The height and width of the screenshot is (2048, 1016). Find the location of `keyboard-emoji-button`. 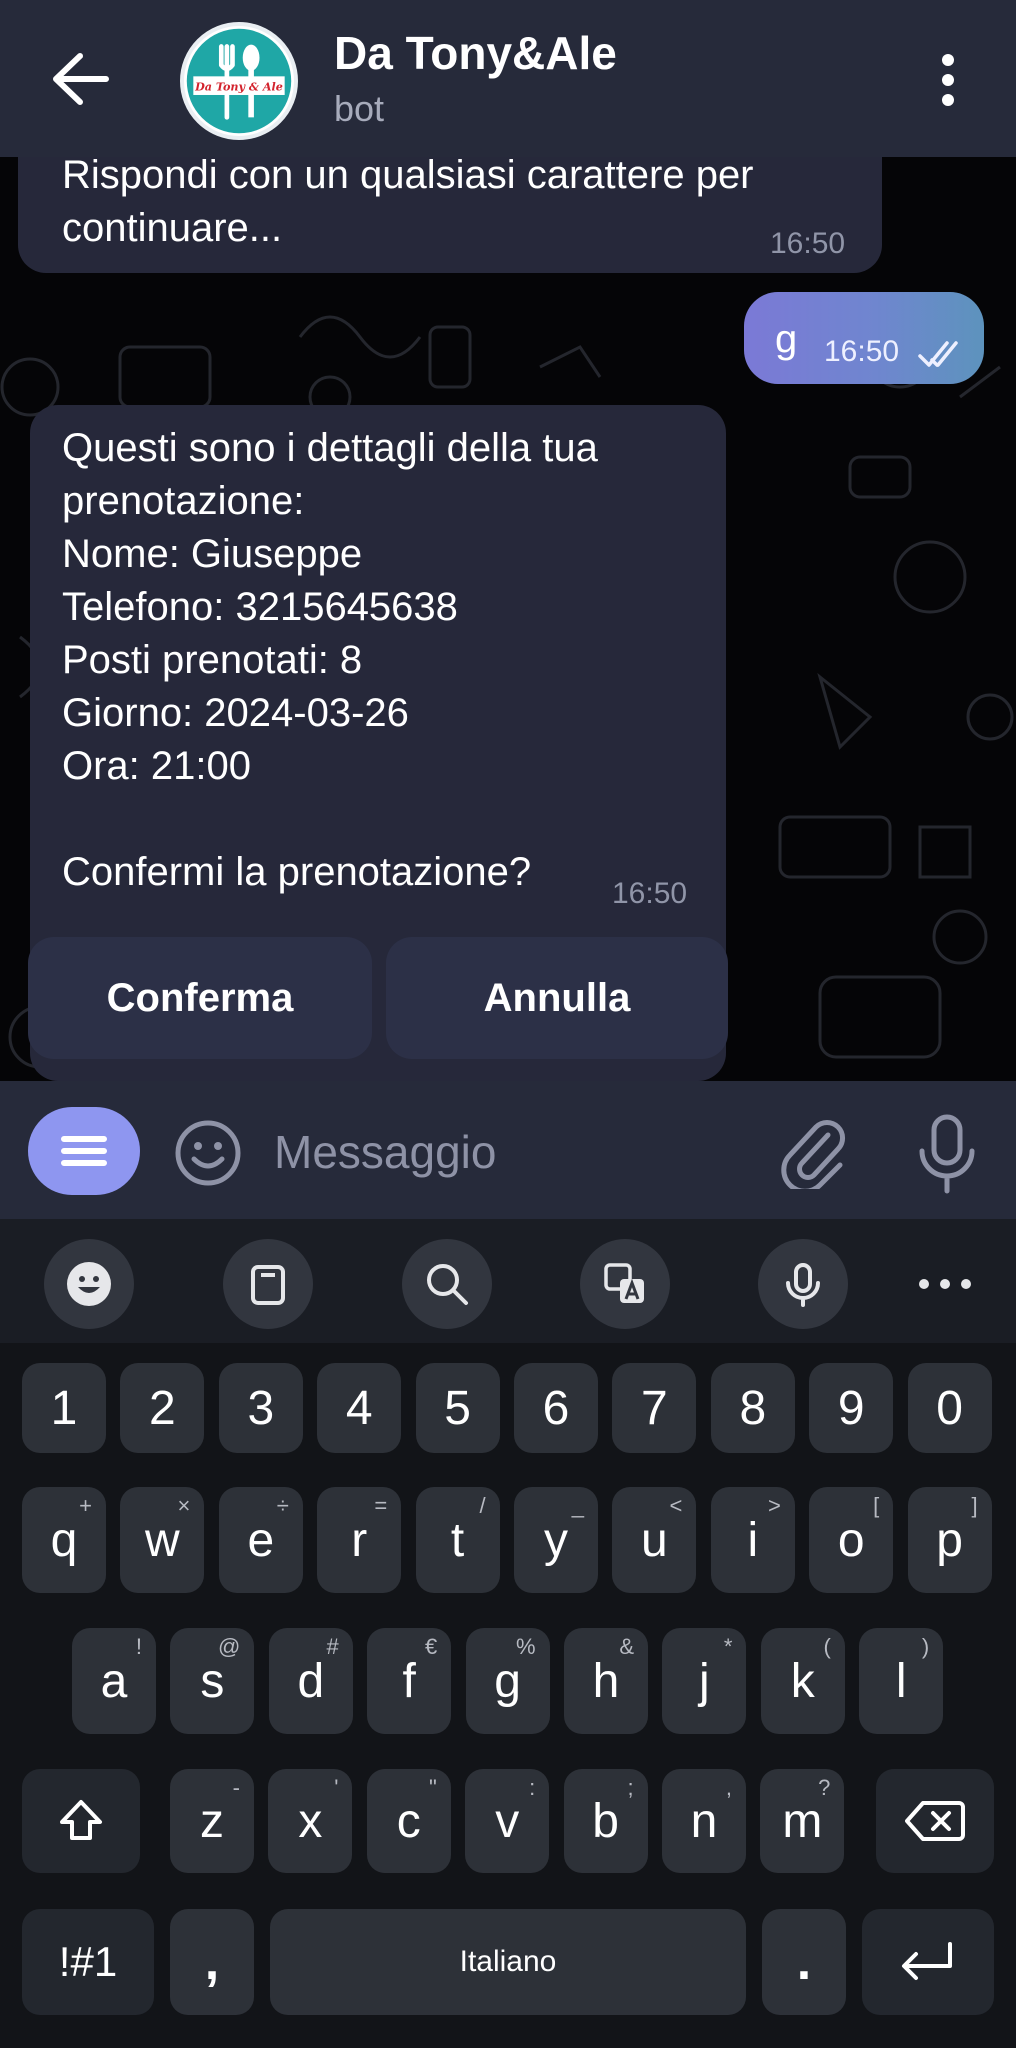

keyboard-emoji-button is located at coordinates (89, 1284).